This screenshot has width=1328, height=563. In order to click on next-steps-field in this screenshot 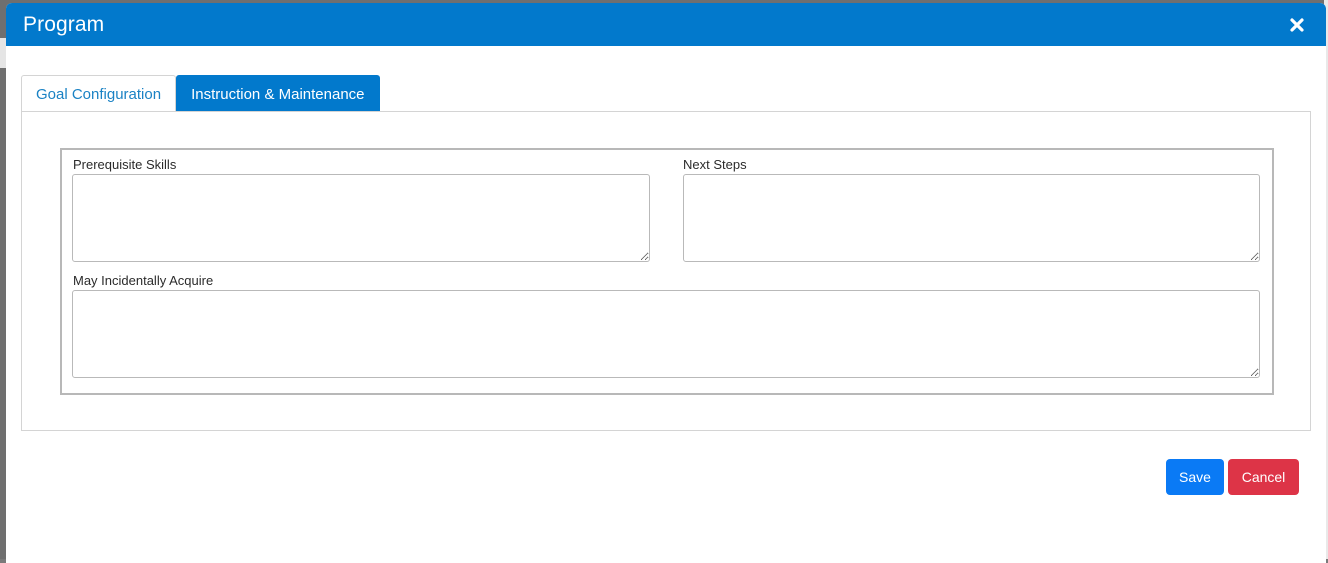, I will do `click(971, 218)`.